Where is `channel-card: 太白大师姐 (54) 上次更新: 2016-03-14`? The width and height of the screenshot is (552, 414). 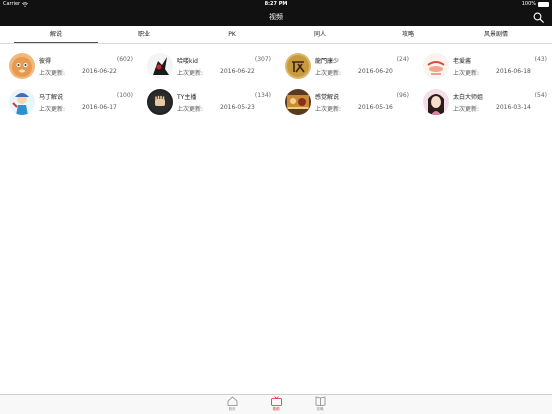
channel-card: 太白大师姐 (54) 上次更新: 2016-03-14 is located at coordinates (485, 104).